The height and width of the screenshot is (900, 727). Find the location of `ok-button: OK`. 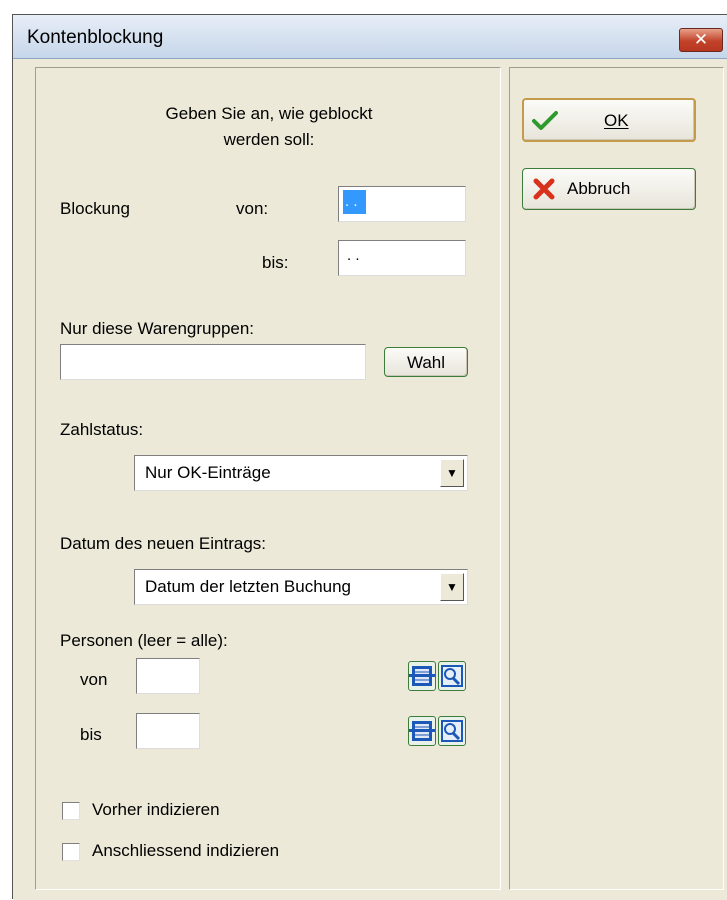

ok-button: OK is located at coordinates (609, 120).